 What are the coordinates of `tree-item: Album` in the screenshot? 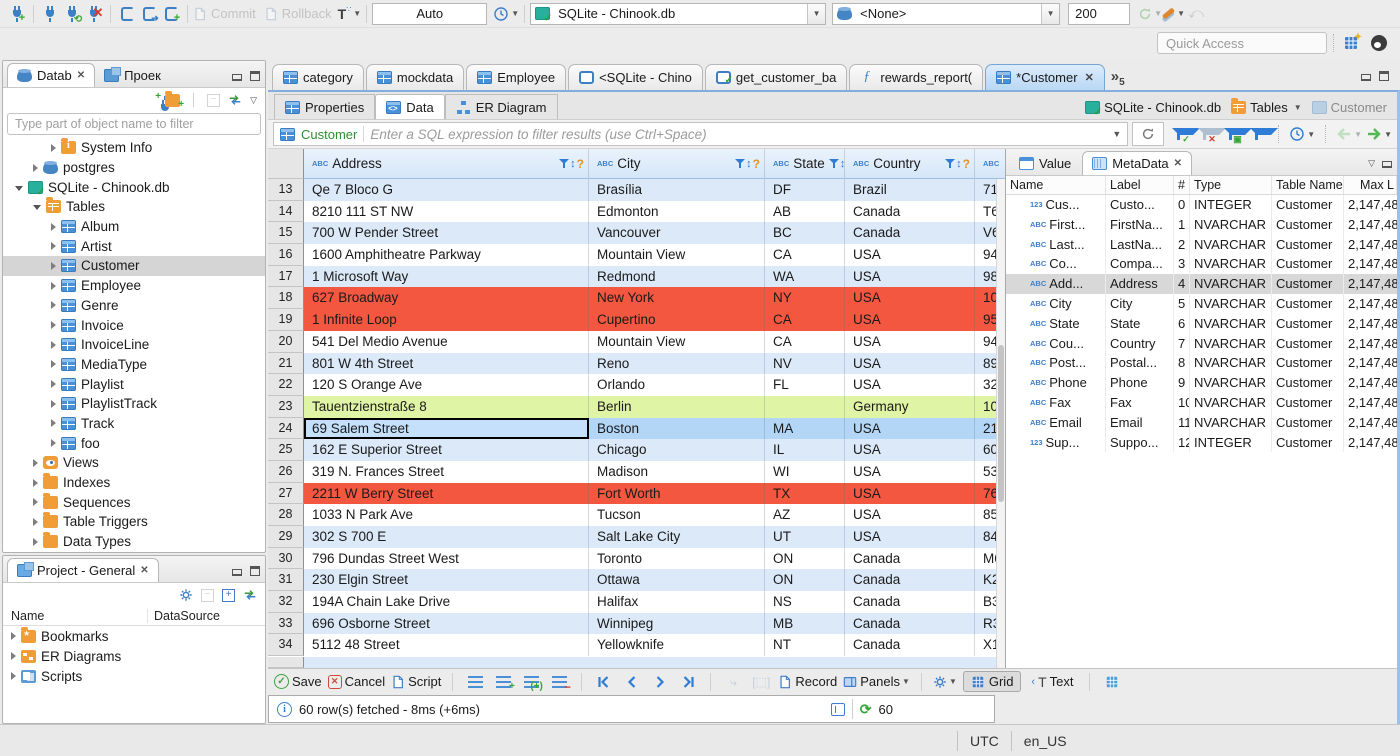 It's located at (134, 227).